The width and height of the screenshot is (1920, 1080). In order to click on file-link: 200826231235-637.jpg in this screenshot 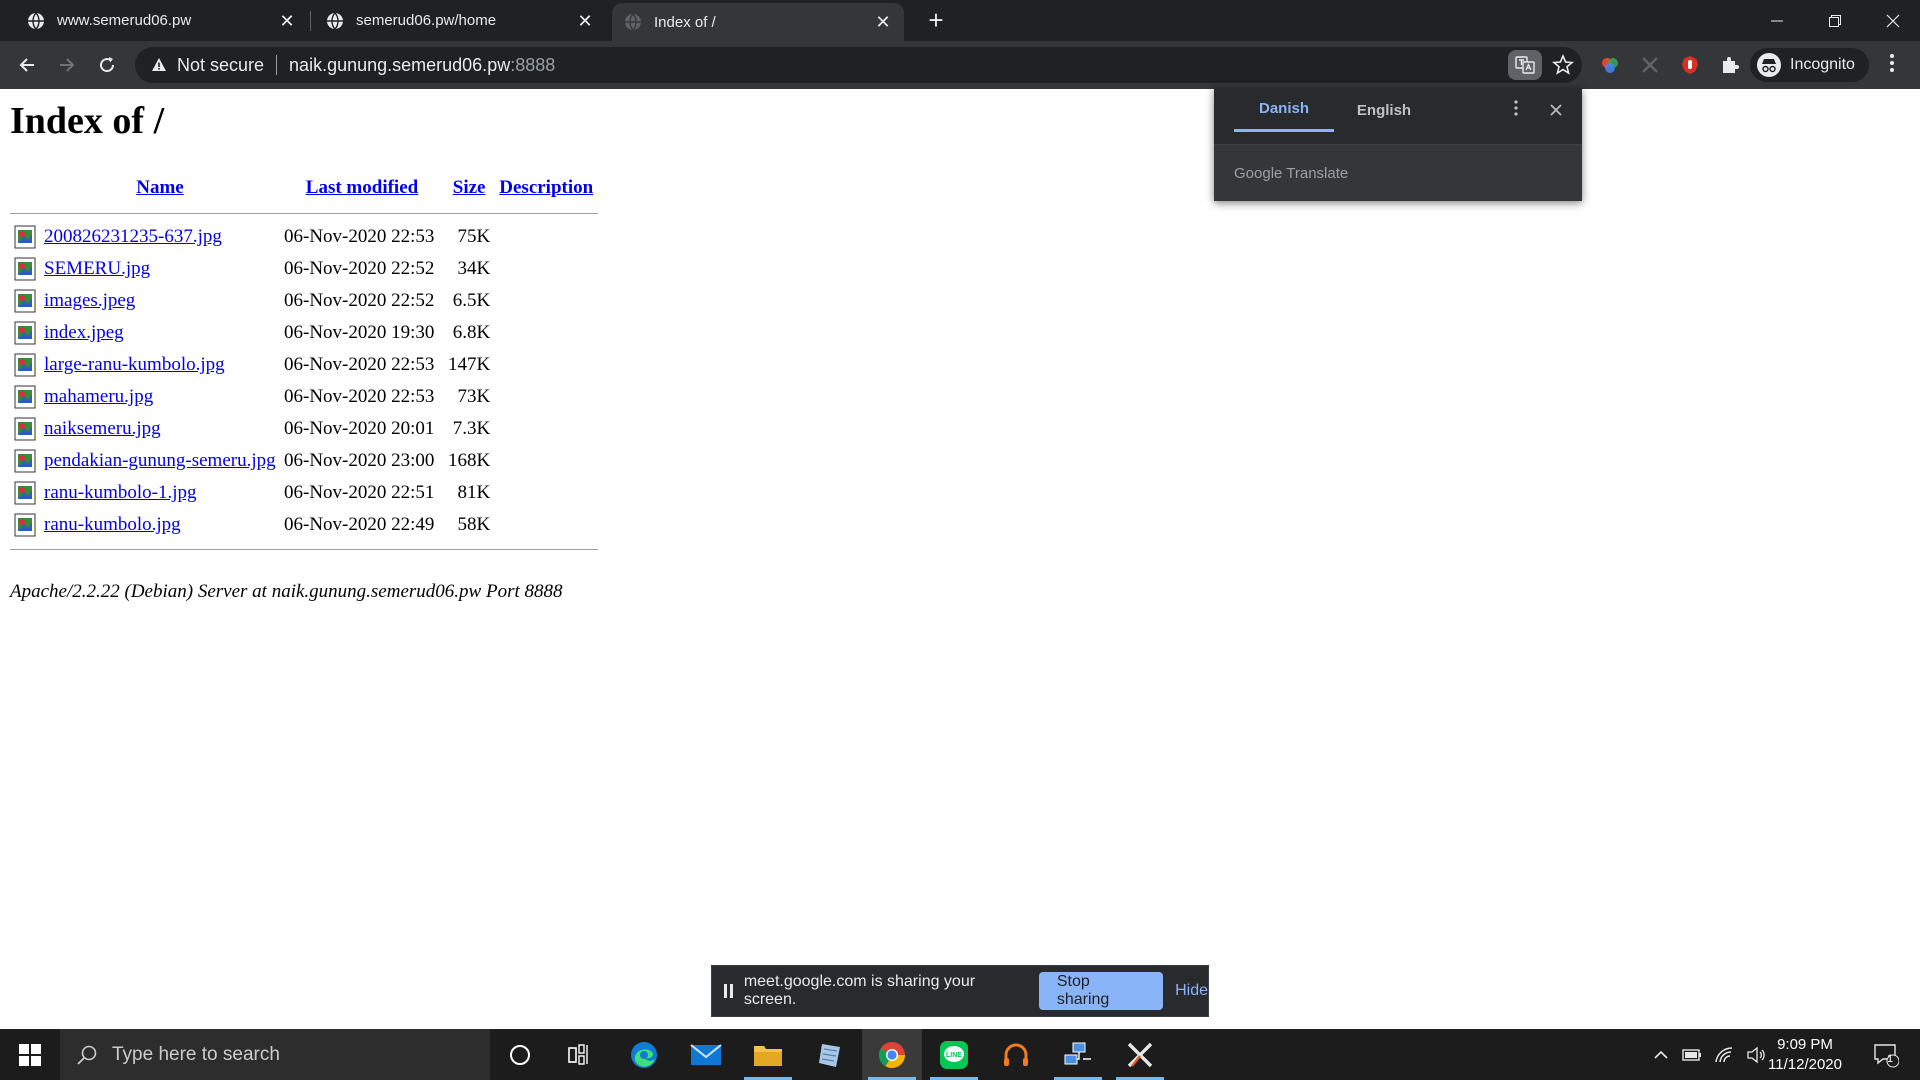, I will do `click(133, 236)`.